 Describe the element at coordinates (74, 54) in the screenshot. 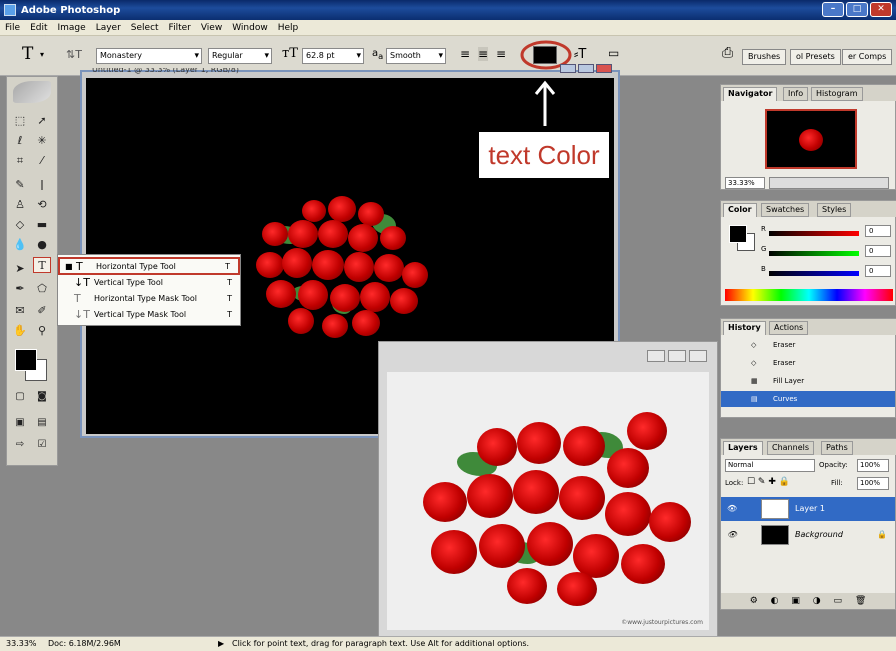

I see `text-orientation-icon: ⇅T` at that location.